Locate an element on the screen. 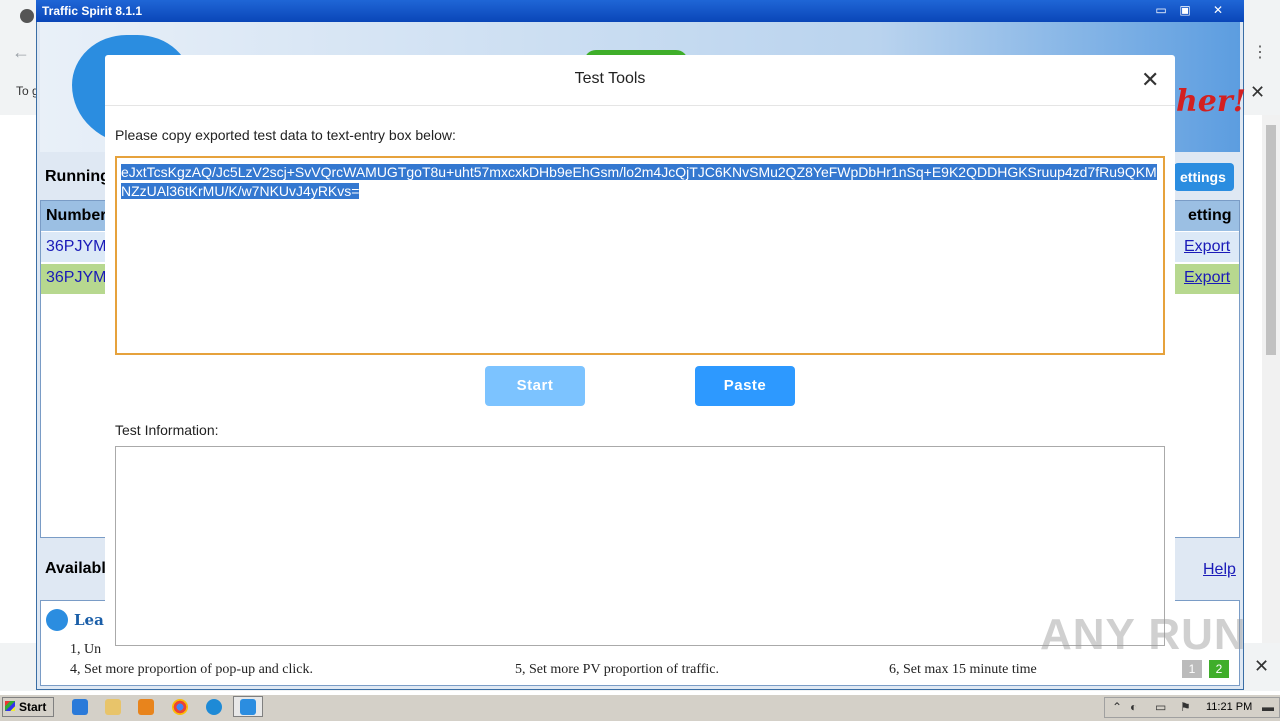 The image size is (1280, 721). volume-icon: ◐ is located at coordinates (1133, 707).